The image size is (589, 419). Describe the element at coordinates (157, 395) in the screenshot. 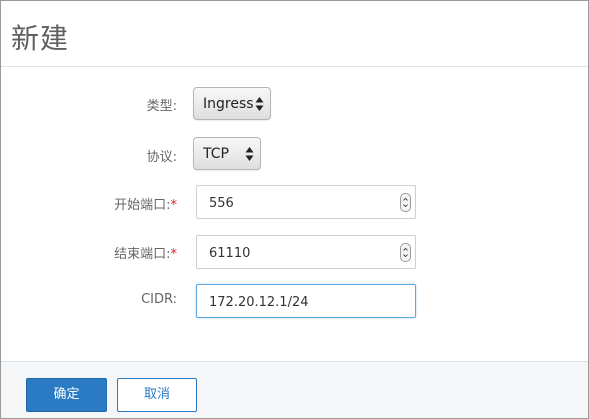

I see `cancel-button: 取消` at that location.